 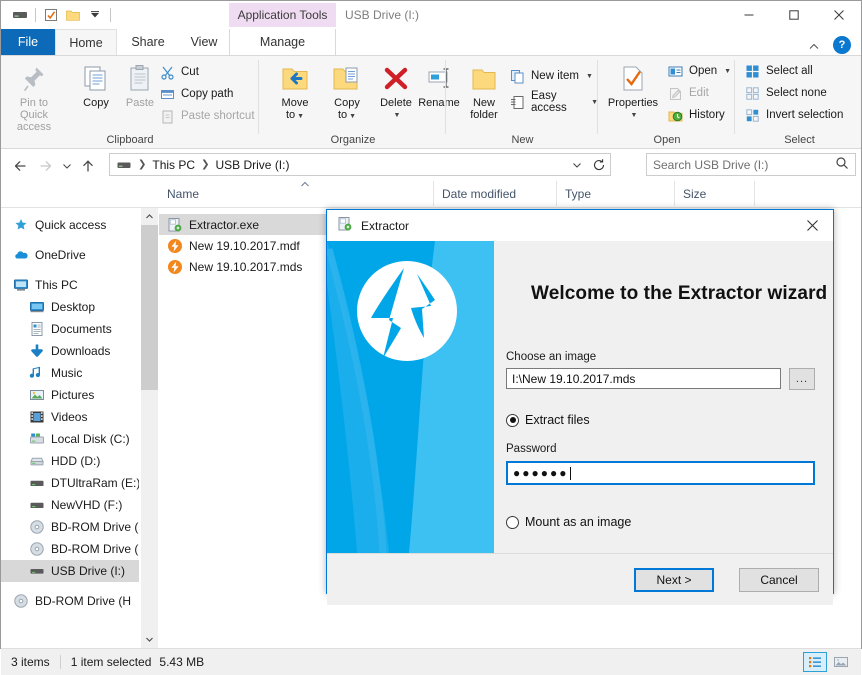 What do you see at coordinates (553, 102) in the screenshot?
I see `easy-access-button: Easy access ▼` at bounding box center [553, 102].